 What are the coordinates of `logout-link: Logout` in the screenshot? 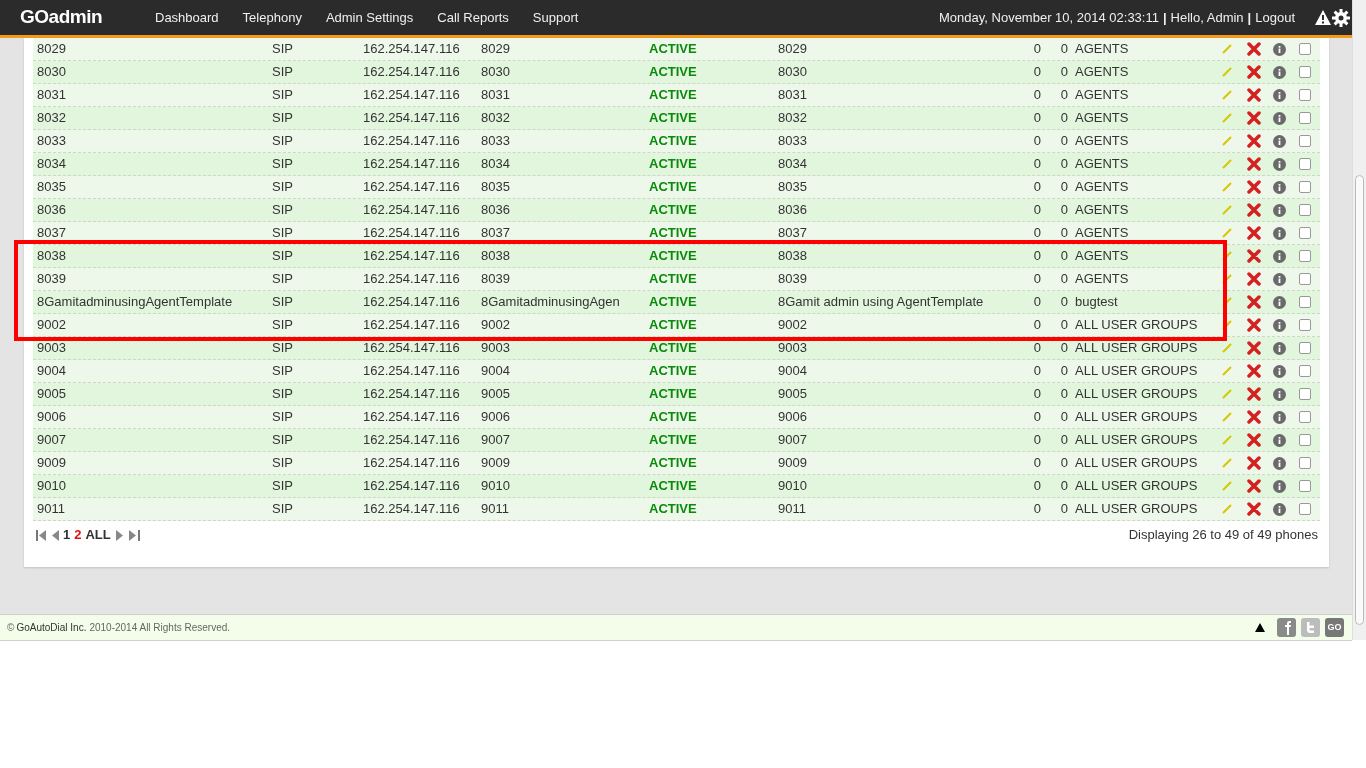 It's located at (1275, 17).